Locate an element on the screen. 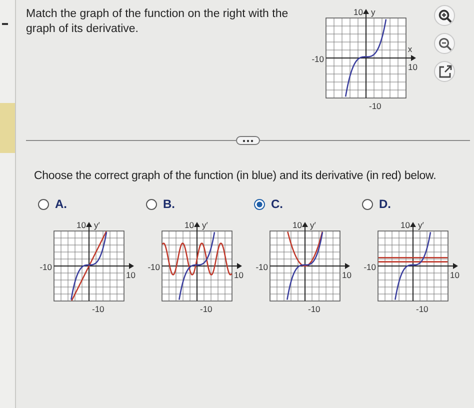 The image size is (474, 408). pop-out-button is located at coordinates (444, 71).